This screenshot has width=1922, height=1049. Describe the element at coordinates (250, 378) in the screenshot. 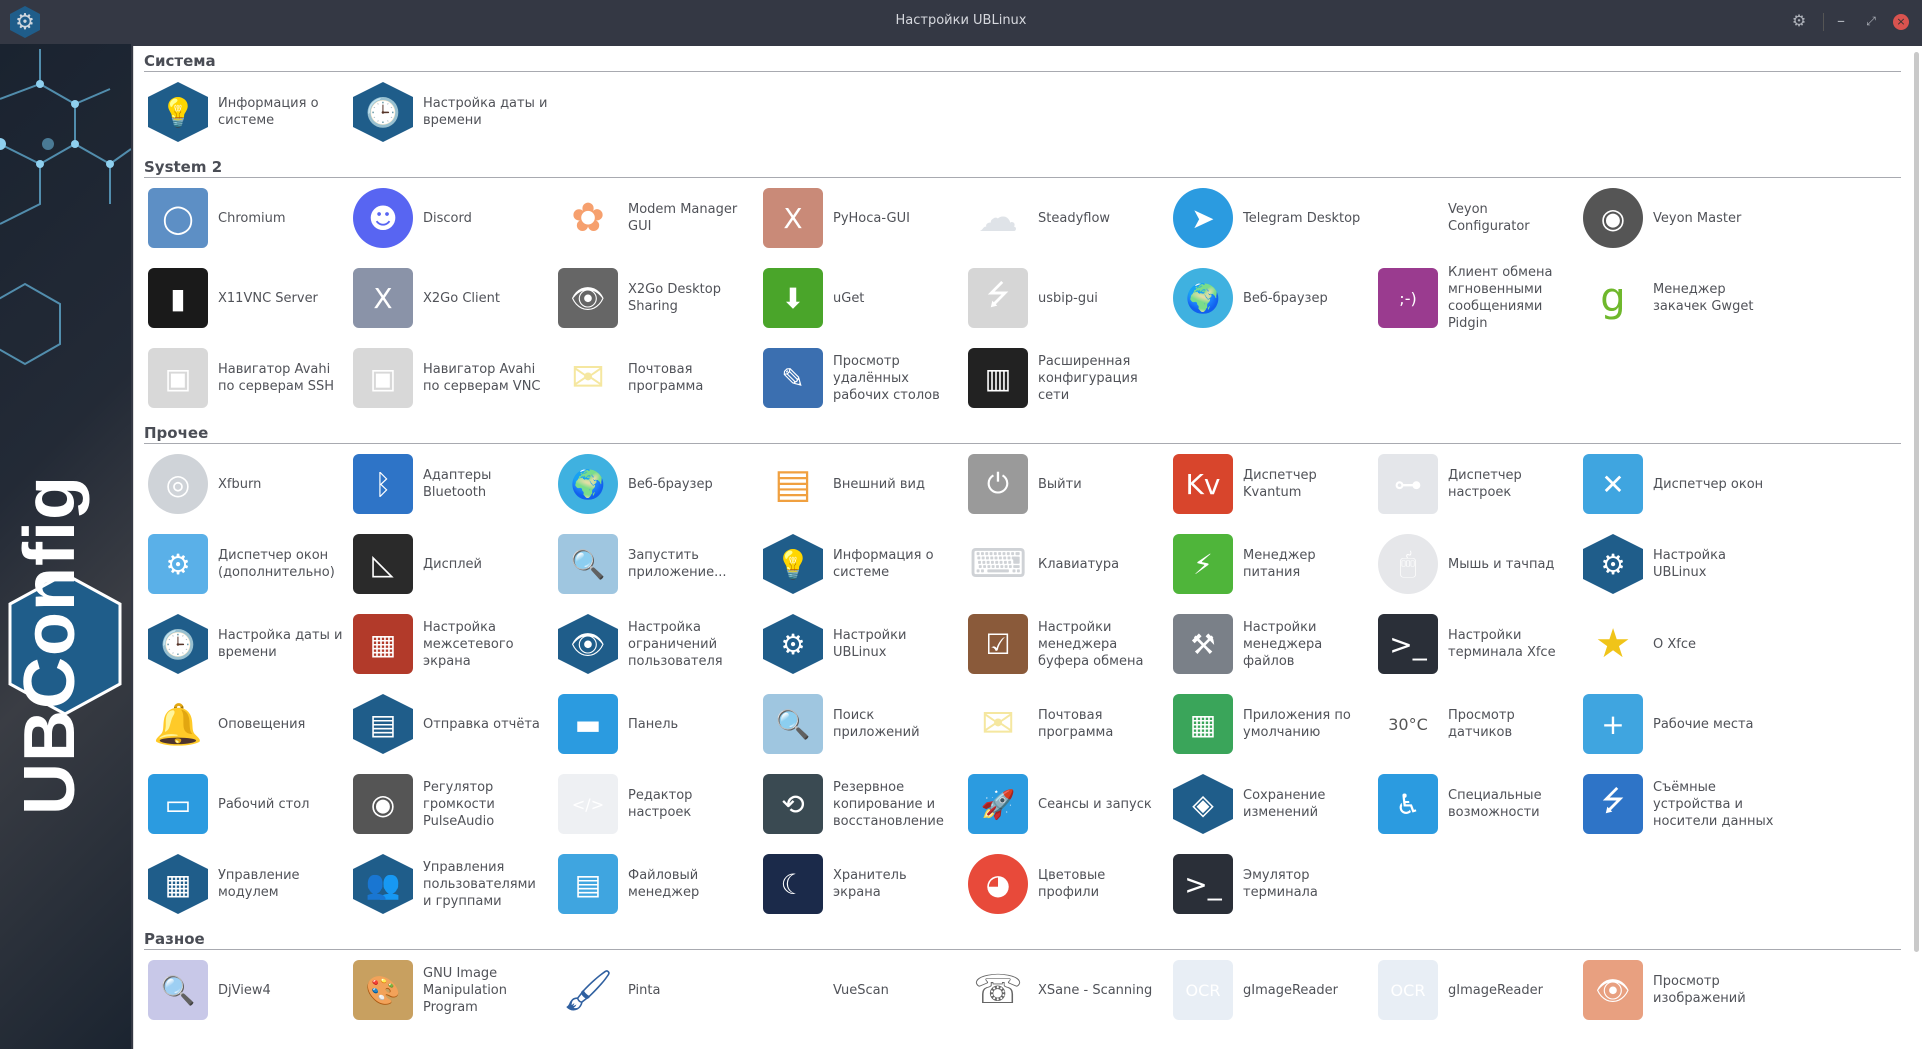

I see `app-item: ▣ Навигатор Avahi по серверам SSH` at that location.